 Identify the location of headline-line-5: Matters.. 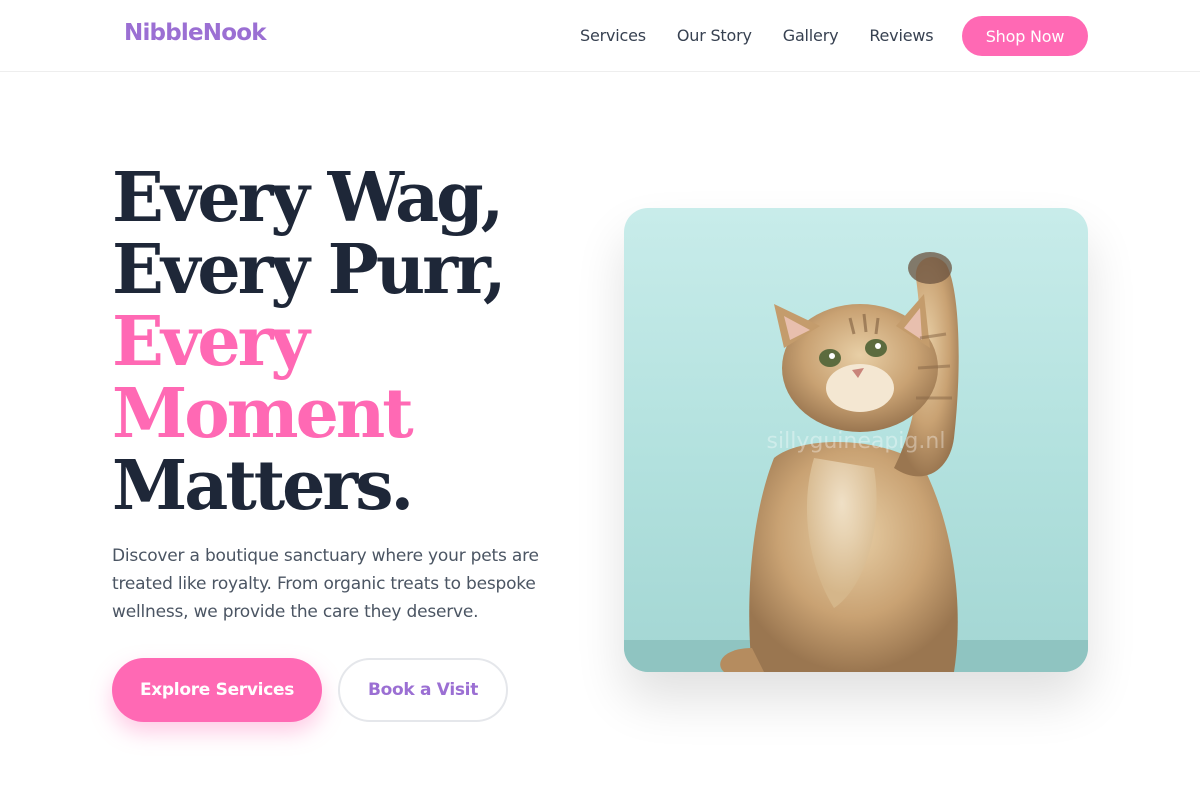
(263, 486).